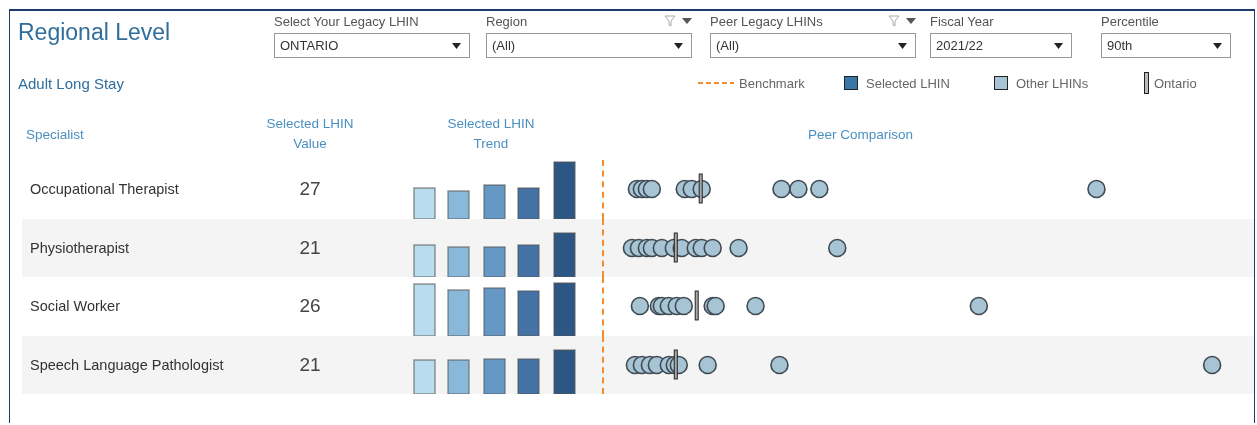 This screenshot has width=1257, height=425. I want to click on legend-label: Other LHINs, so click(1052, 83).